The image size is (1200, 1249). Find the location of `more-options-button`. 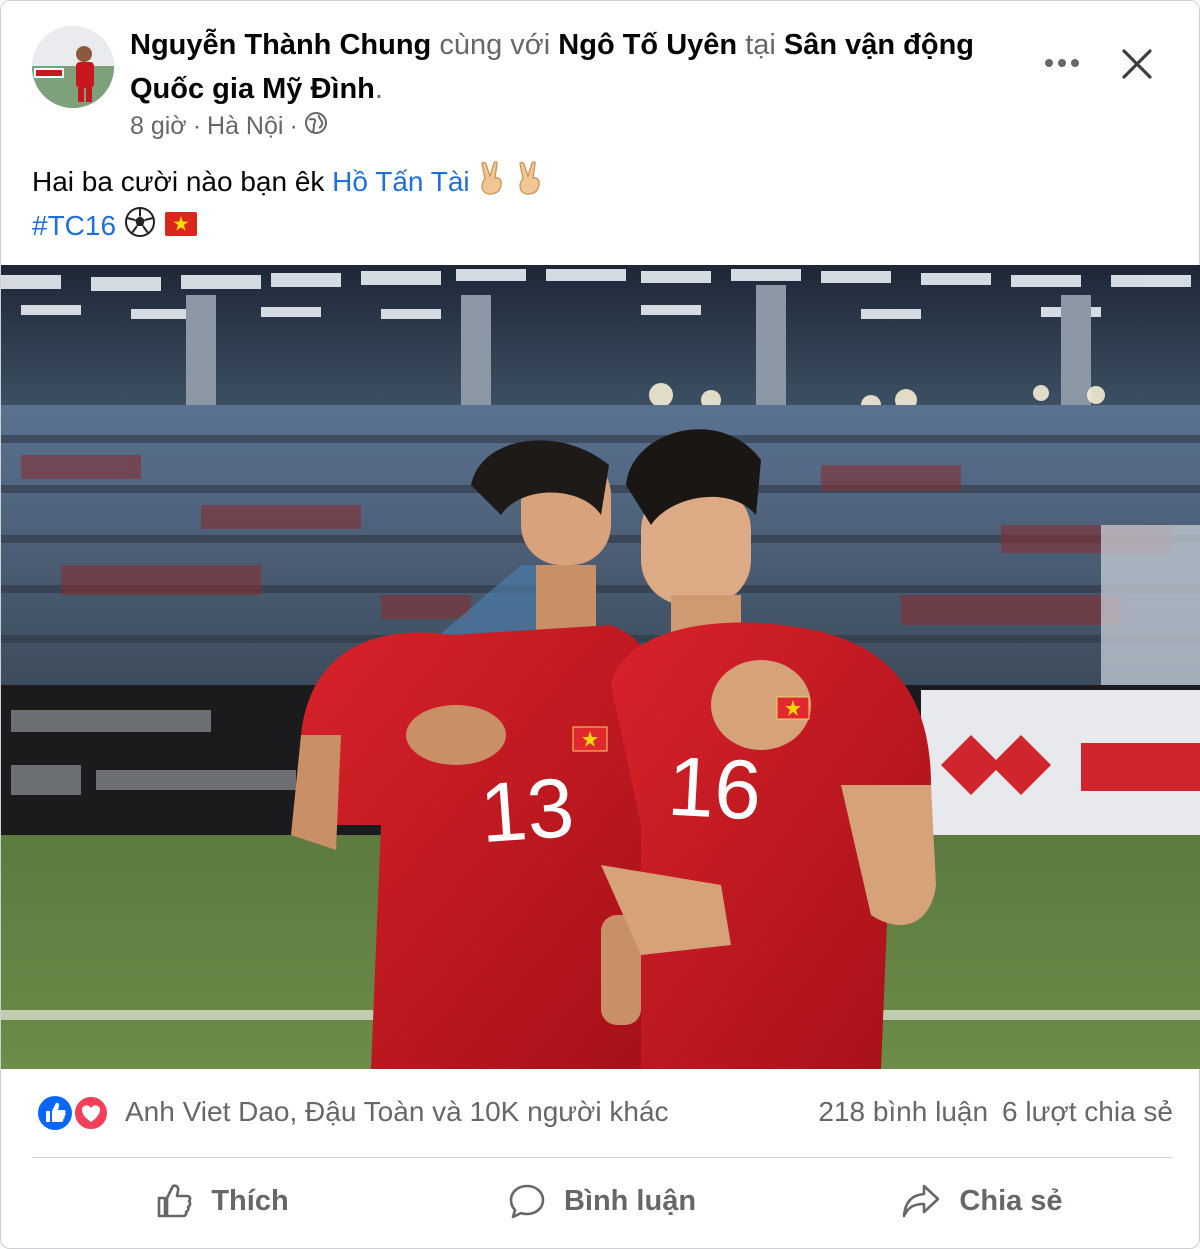

more-options-button is located at coordinates (1062, 63).